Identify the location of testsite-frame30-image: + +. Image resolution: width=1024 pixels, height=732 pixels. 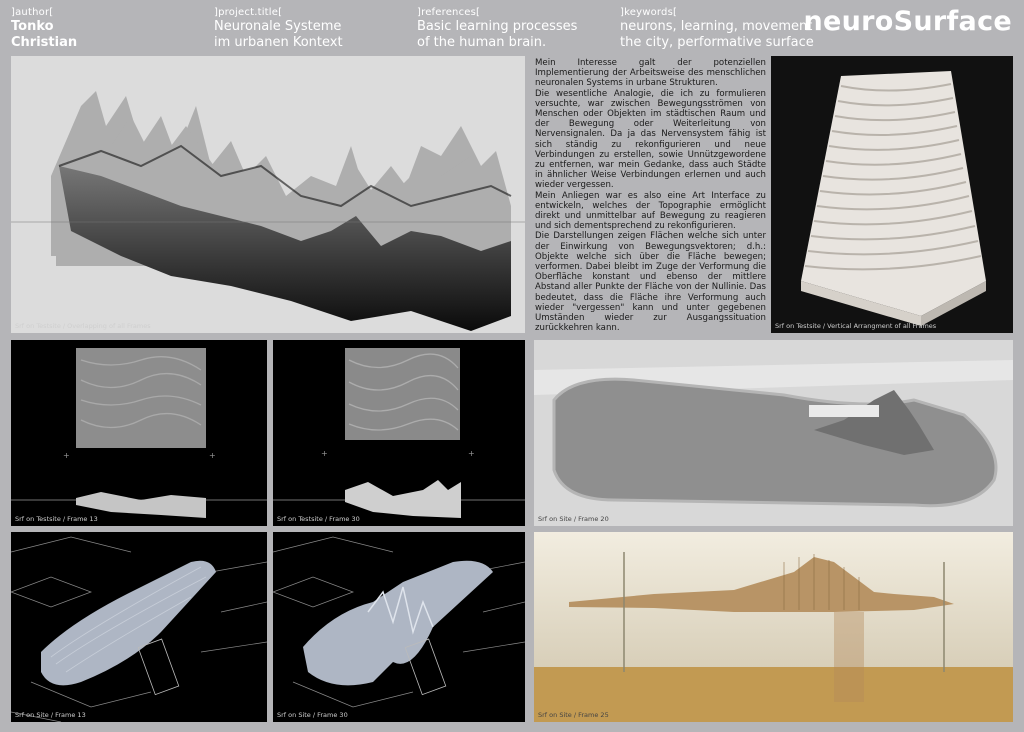
(399, 433).